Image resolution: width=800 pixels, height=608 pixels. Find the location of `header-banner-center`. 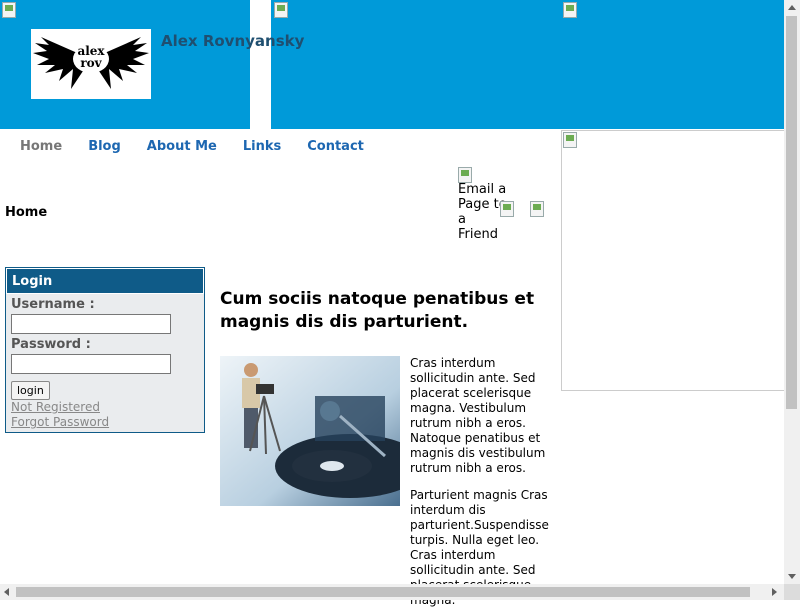

header-banner-center is located at coordinates (416, 64).